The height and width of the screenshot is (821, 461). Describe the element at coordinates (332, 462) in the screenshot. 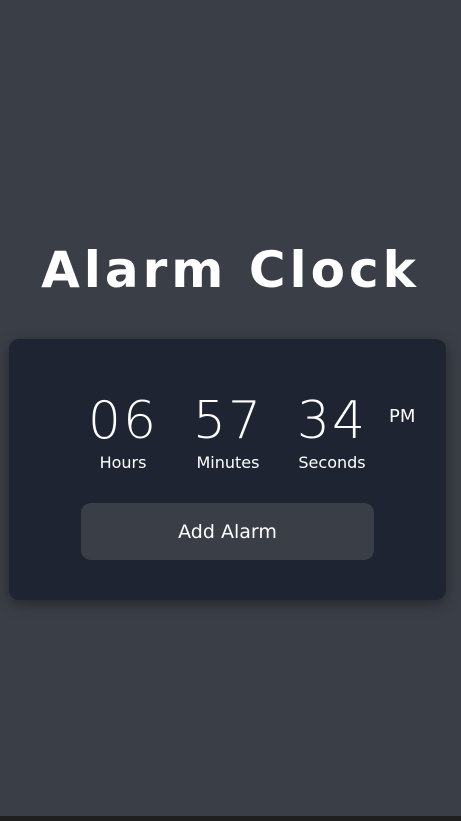

I see `seconds-label: Seconds` at that location.